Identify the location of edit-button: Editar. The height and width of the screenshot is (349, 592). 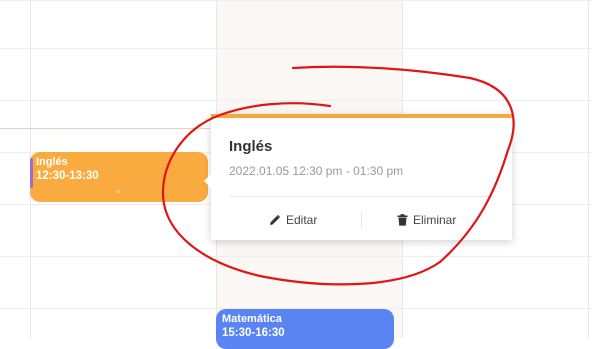
(293, 220).